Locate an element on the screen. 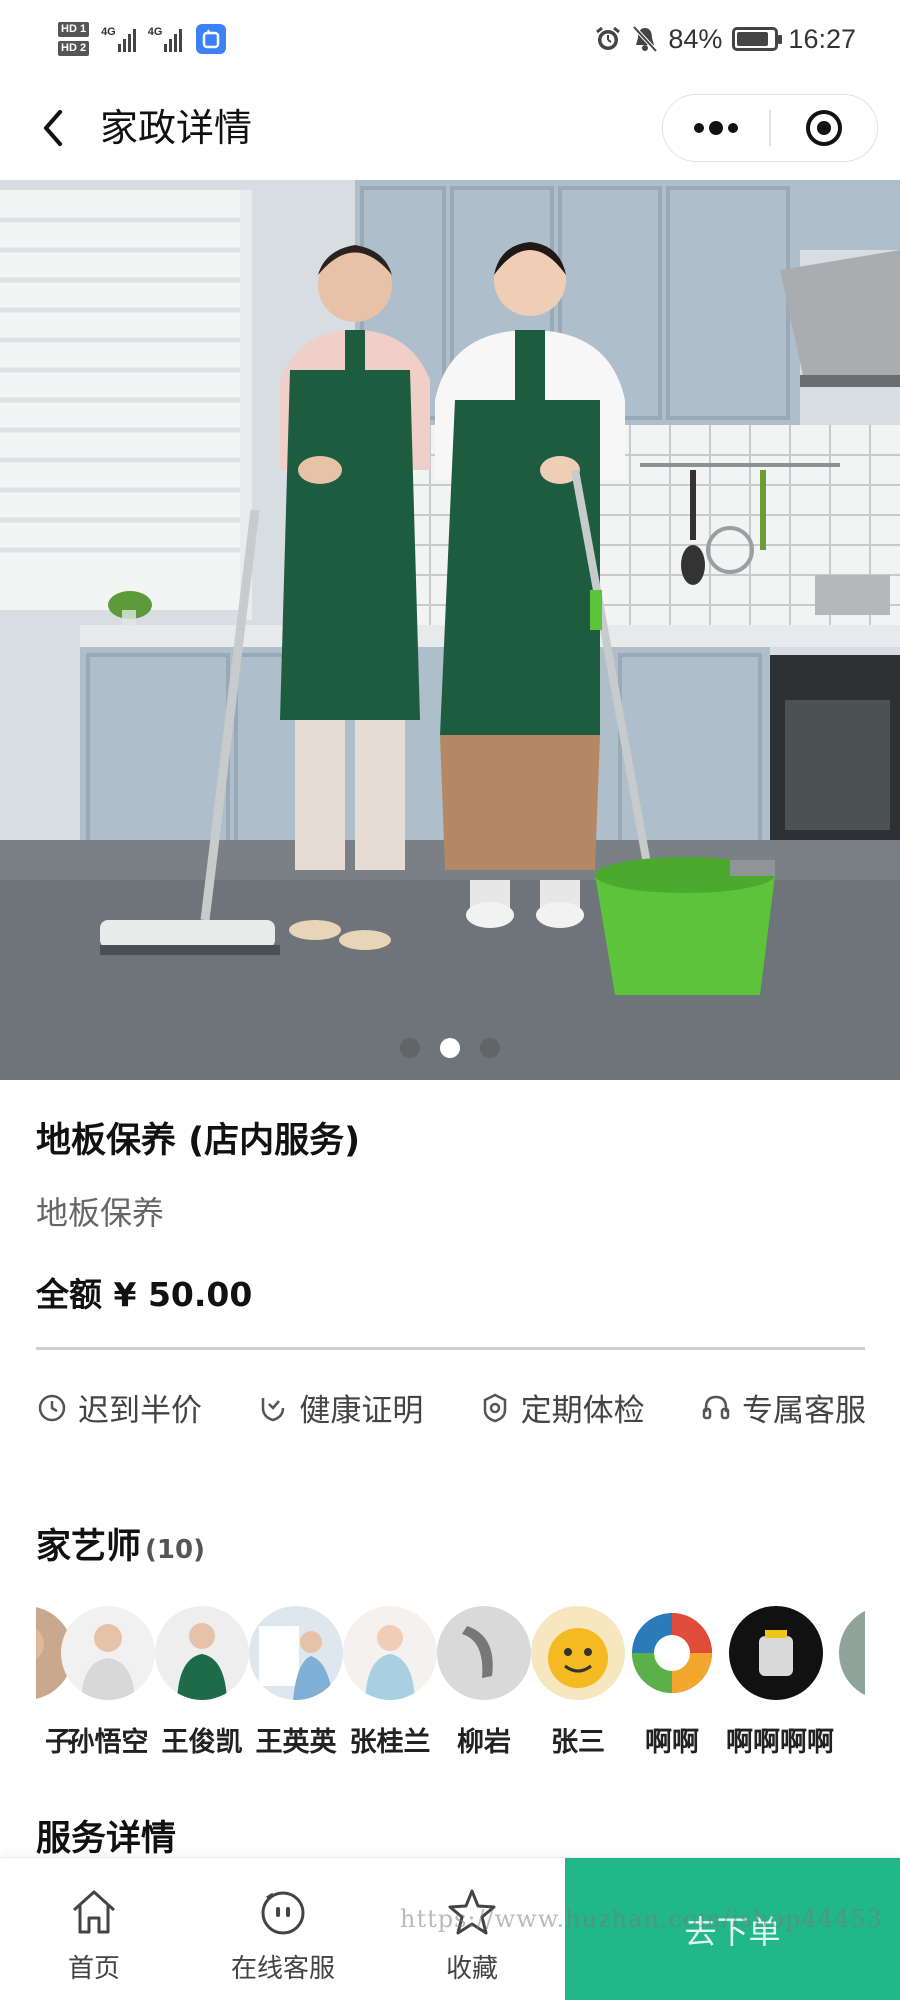  staff-card: 王俊凯 is located at coordinates (202, 1682).